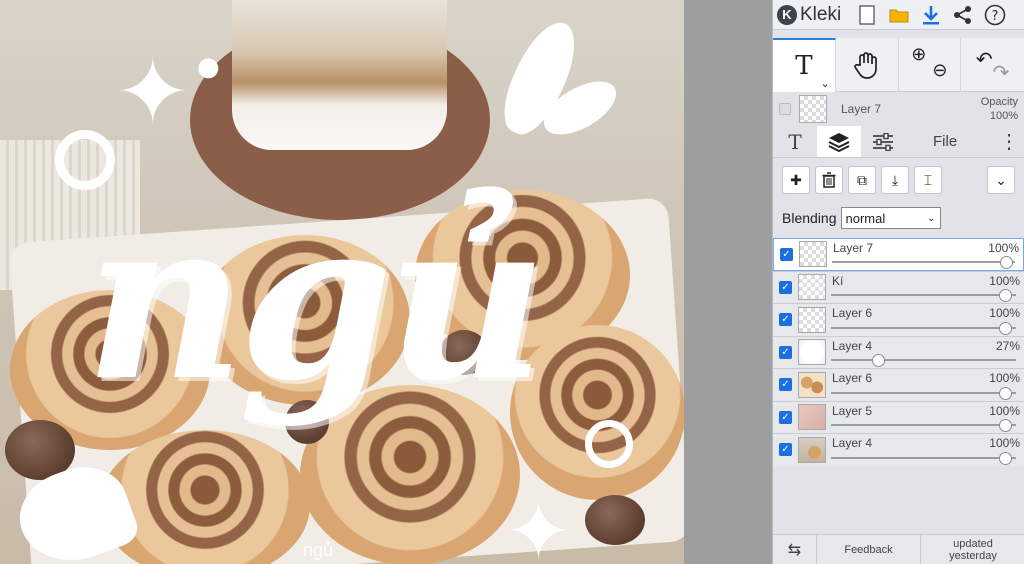 Image resolution: width=1024 pixels, height=564 pixels. Describe the element at coordinates (898, 254) in the screenshot. I see `layer-row: ✓ Layer 7 100%` at that location.